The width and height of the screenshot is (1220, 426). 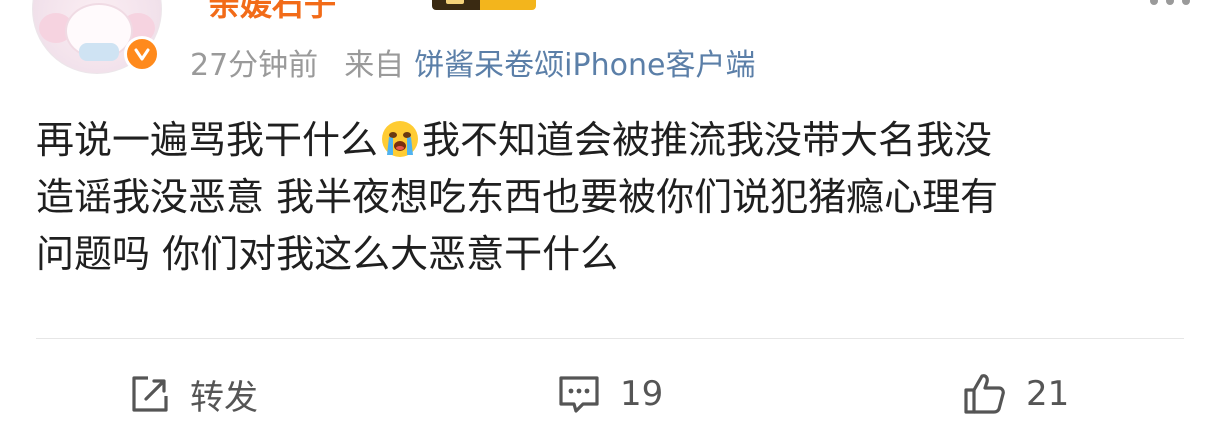 I want to click on avatar-container, so click(x=97, y=37).